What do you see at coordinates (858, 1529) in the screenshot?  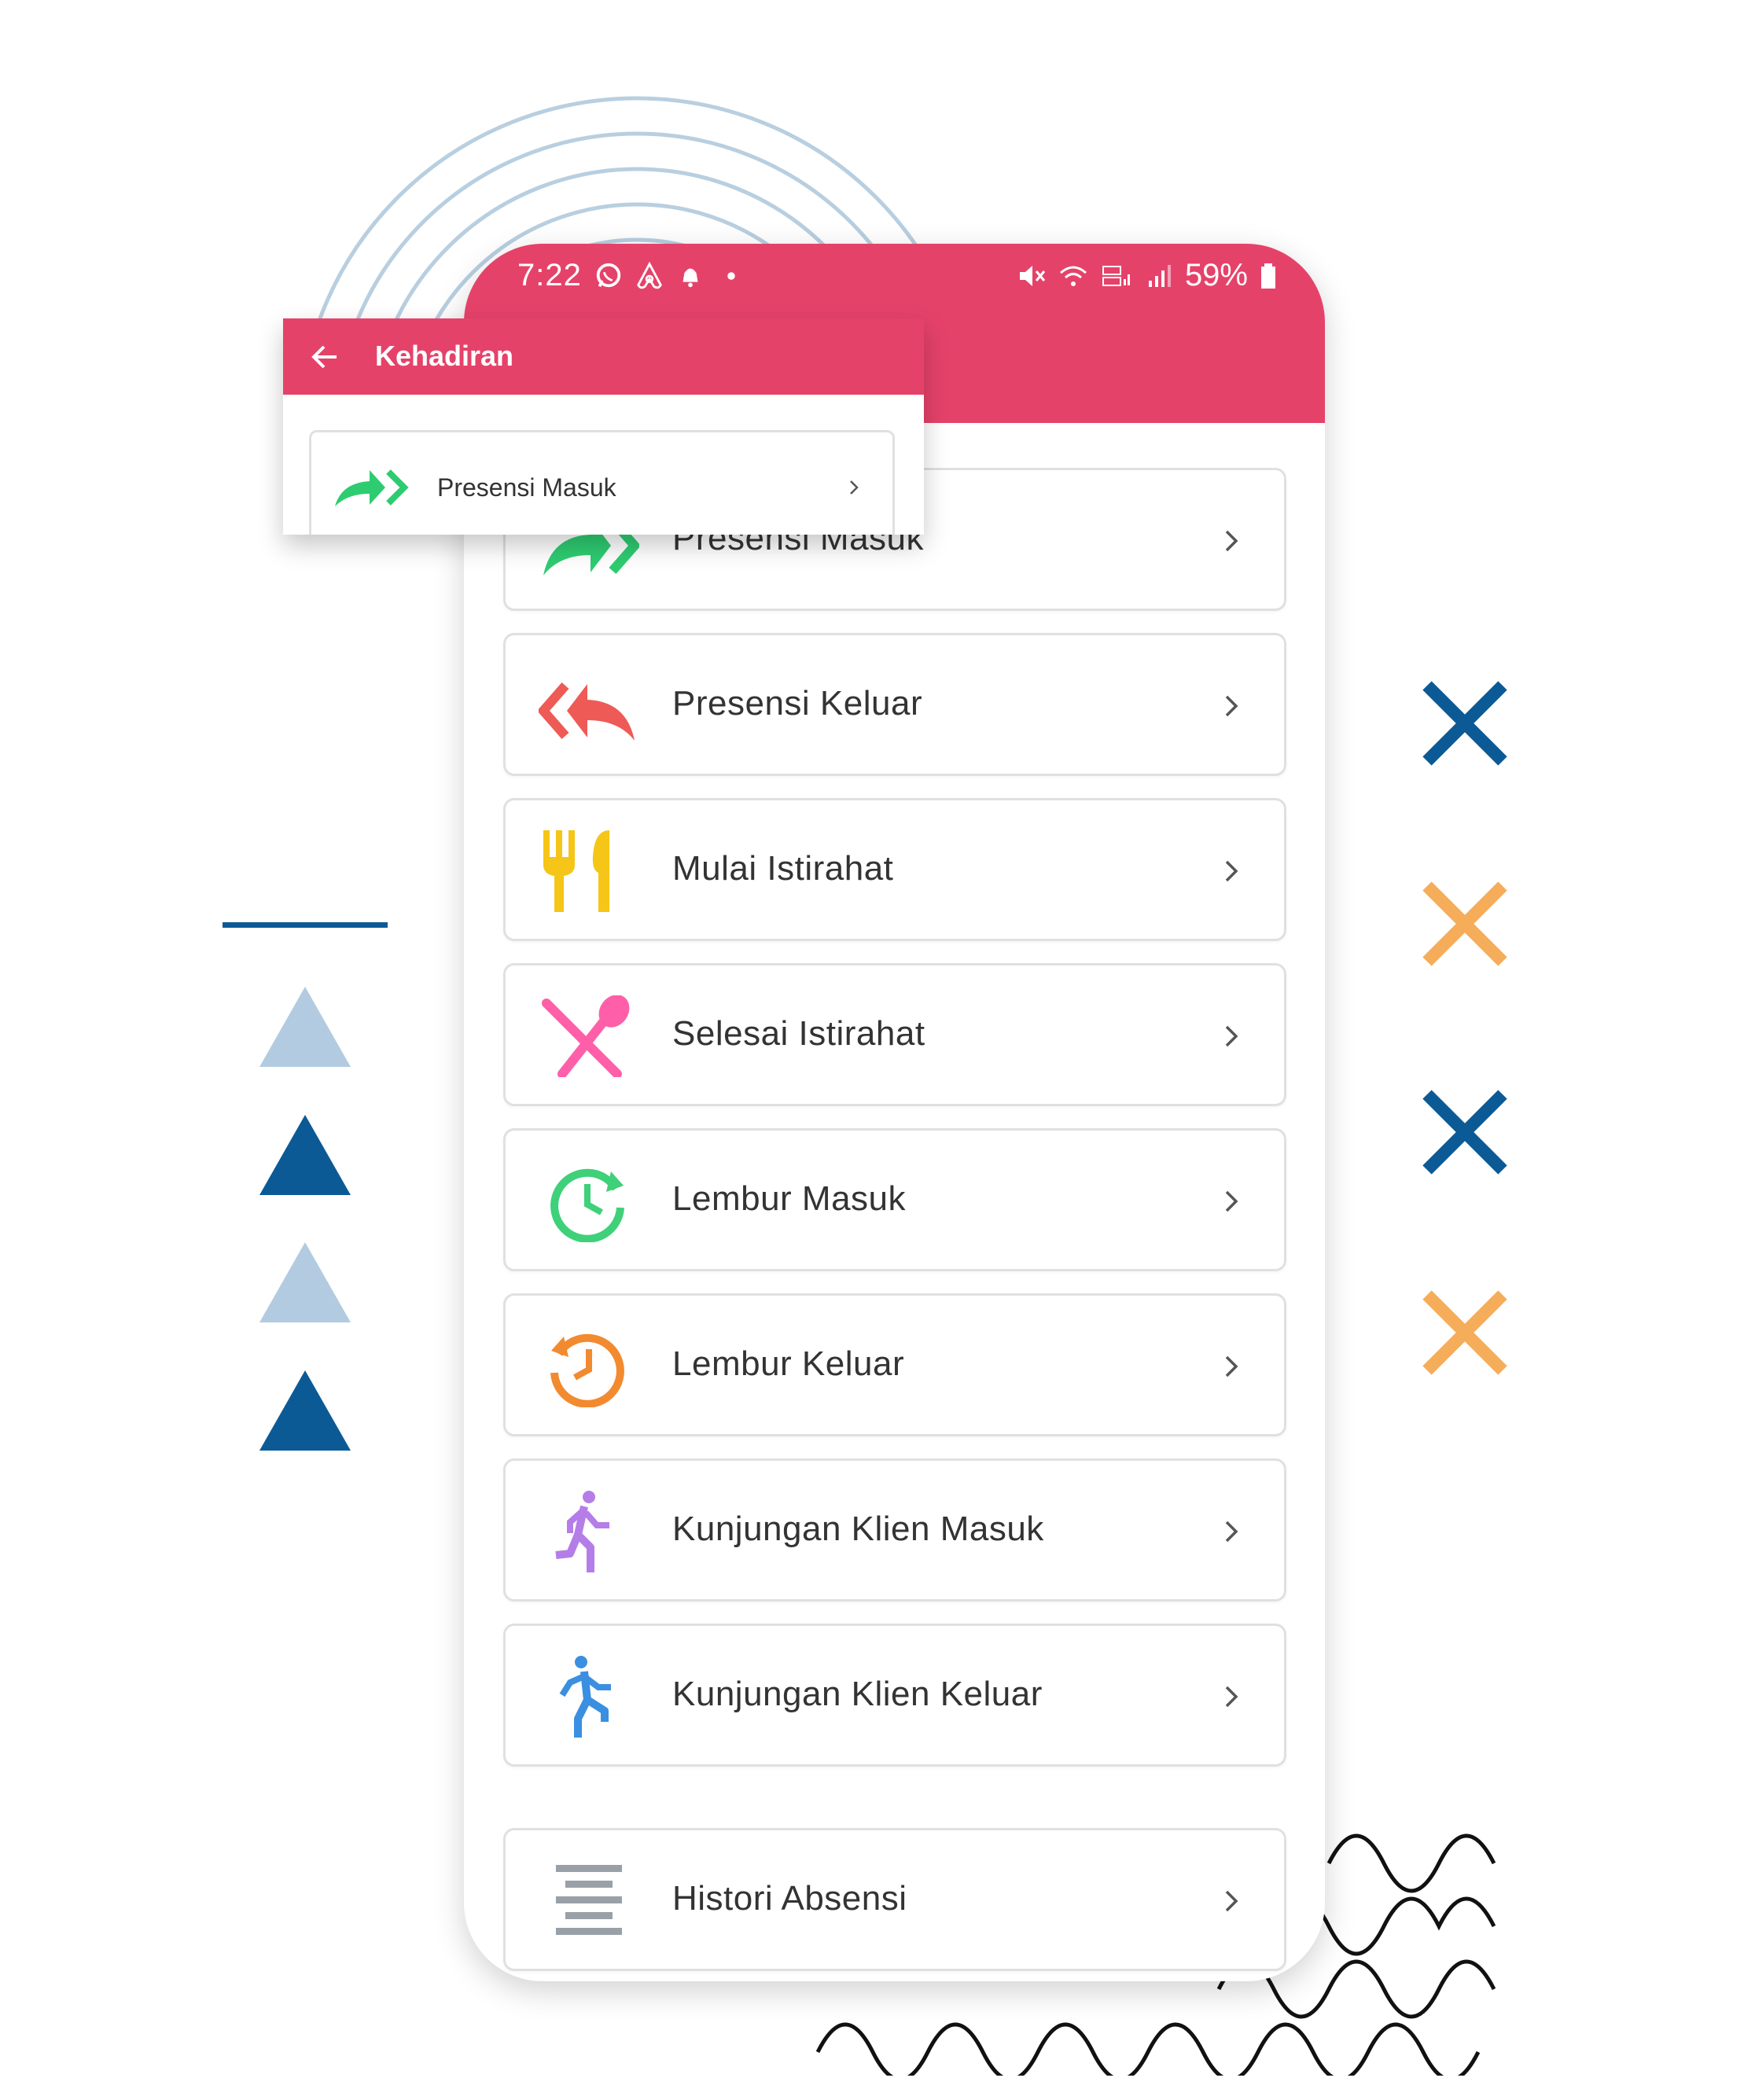 I see `menu-item-label: Kunjungan Klien Masuk` at bounding box center [858, 1529].